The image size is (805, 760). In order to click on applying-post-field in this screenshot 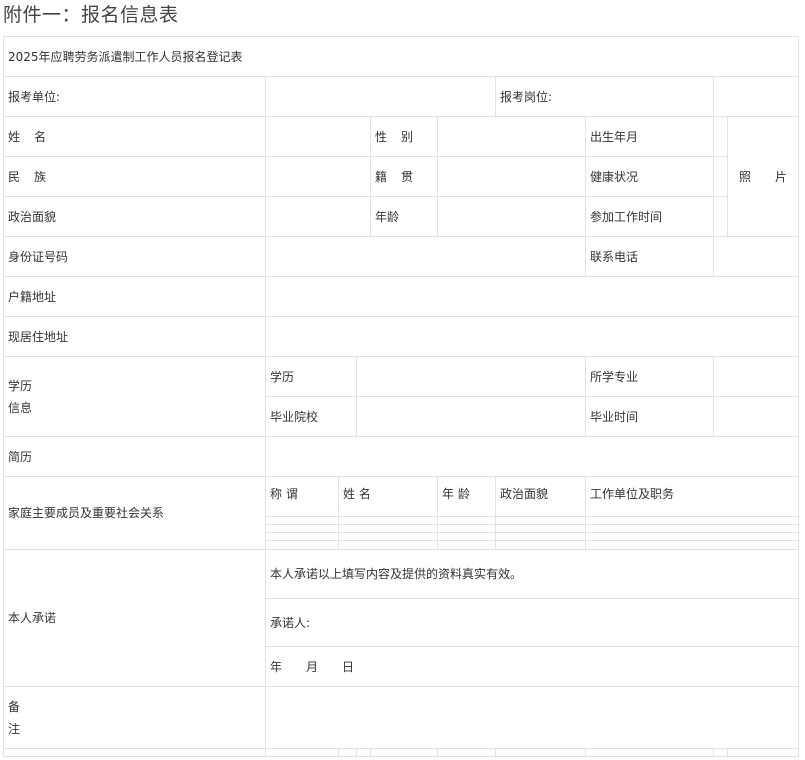, I will do `click(756, 96)`.